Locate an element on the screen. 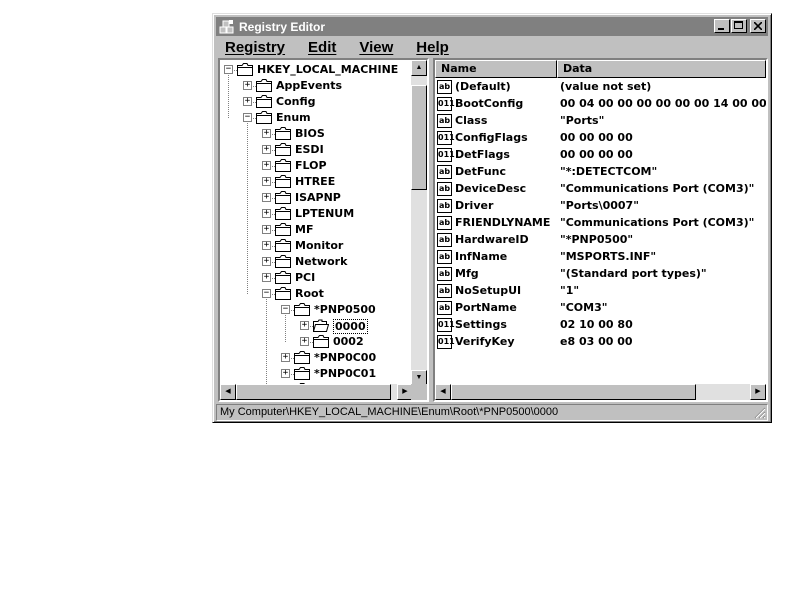 This screenshot has height=600, width=800. tree-item: − HKEY_LOCAL_MACHINE is located at coordinates (316, 70).